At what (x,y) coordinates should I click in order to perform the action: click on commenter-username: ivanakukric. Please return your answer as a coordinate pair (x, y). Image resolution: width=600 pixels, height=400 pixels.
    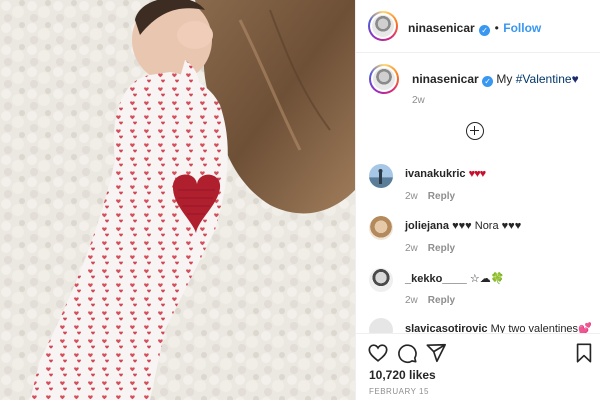
    Looking at the image, I should click on (435, 174).